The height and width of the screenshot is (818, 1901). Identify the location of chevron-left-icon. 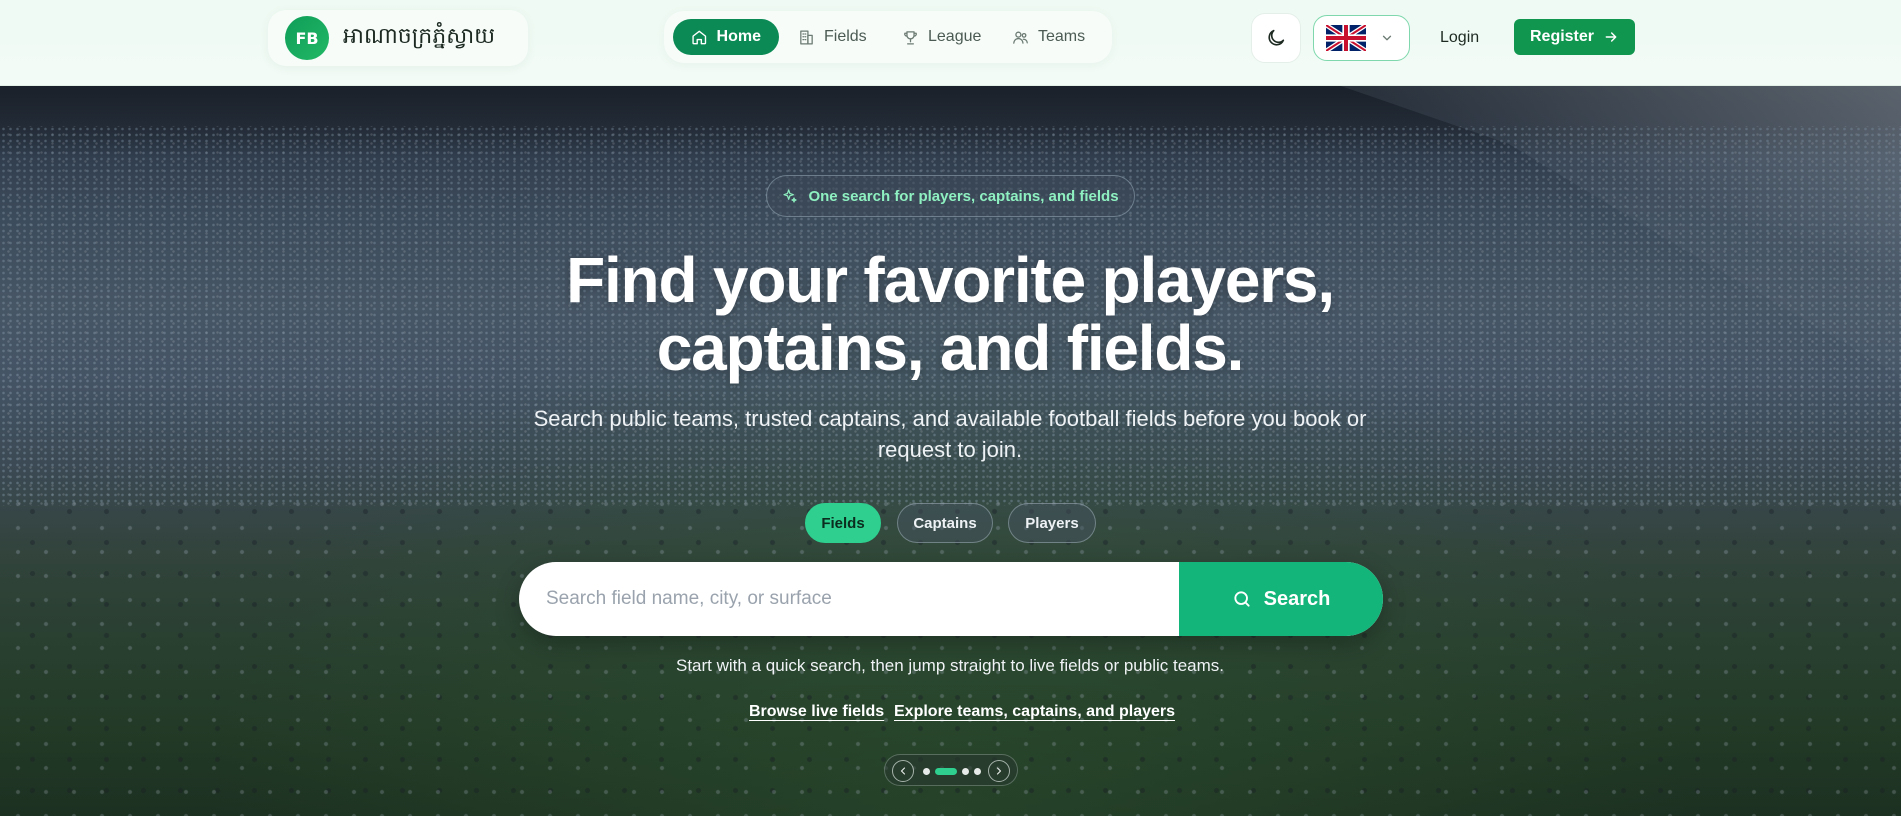
(903, 771).